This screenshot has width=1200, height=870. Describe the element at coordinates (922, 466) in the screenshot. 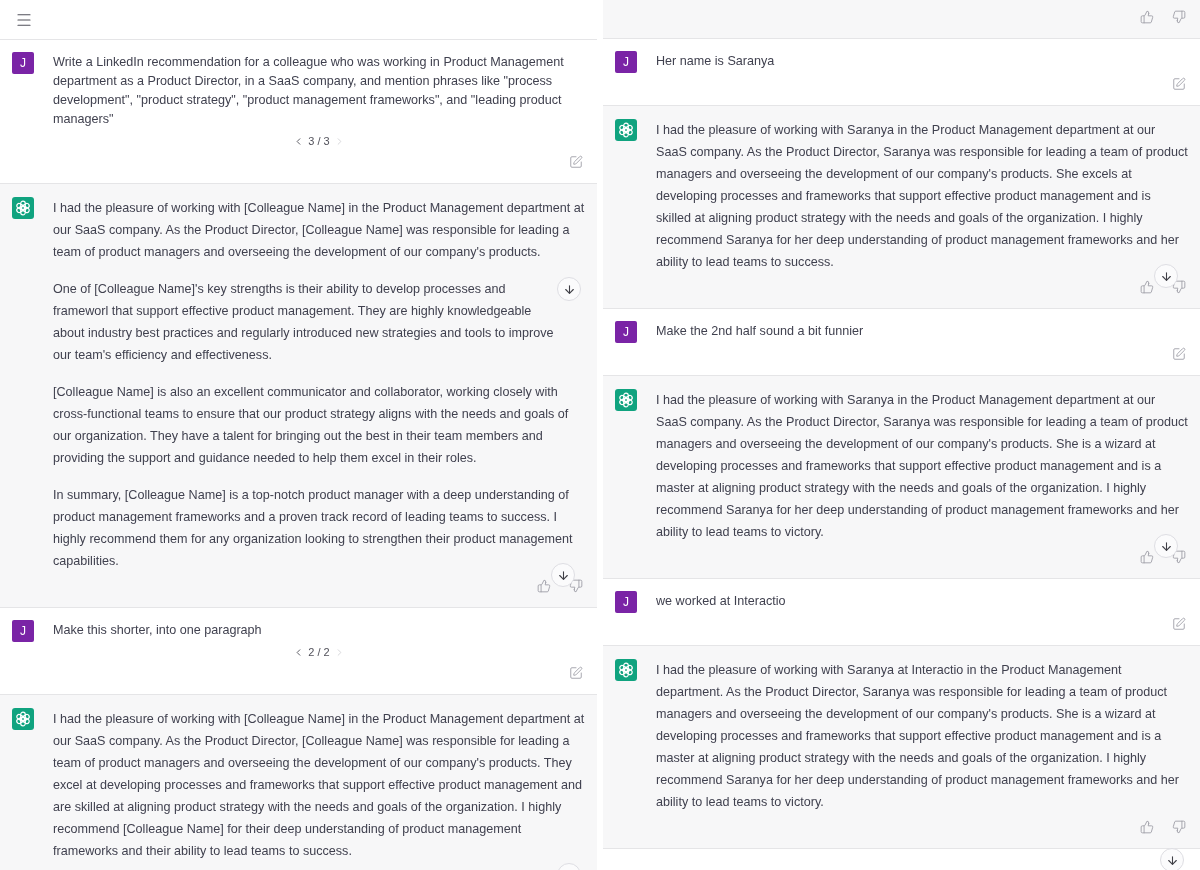

I see `response-paragraph: I had the pleasure of working with Saranya in the Product Management department at our SaaS company. As the Product Director, Saranya was responsible for leading a team of product managers and overseeing the development of our company's products. She is a wizard at developing processes and frameworks that support effective product management and is a master at aligning product strategy with the needs and goals of the organization. I highly recommend Saranya for her deep understanding of product management frameworks and her ability to lead teams to victory.` at that location.